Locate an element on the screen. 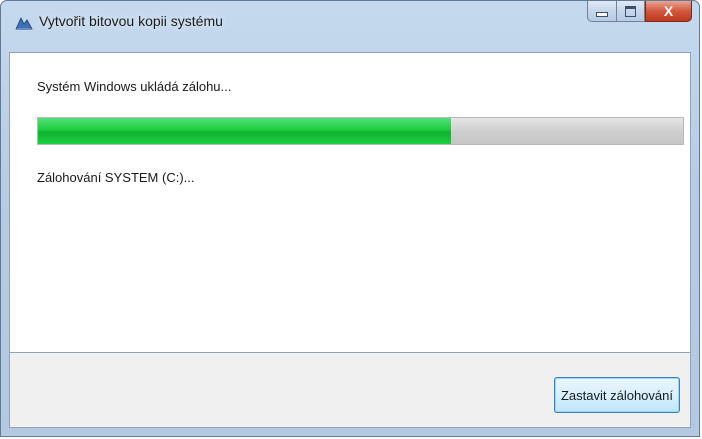  progress-bar-fill is located at coordinates (244, 131).